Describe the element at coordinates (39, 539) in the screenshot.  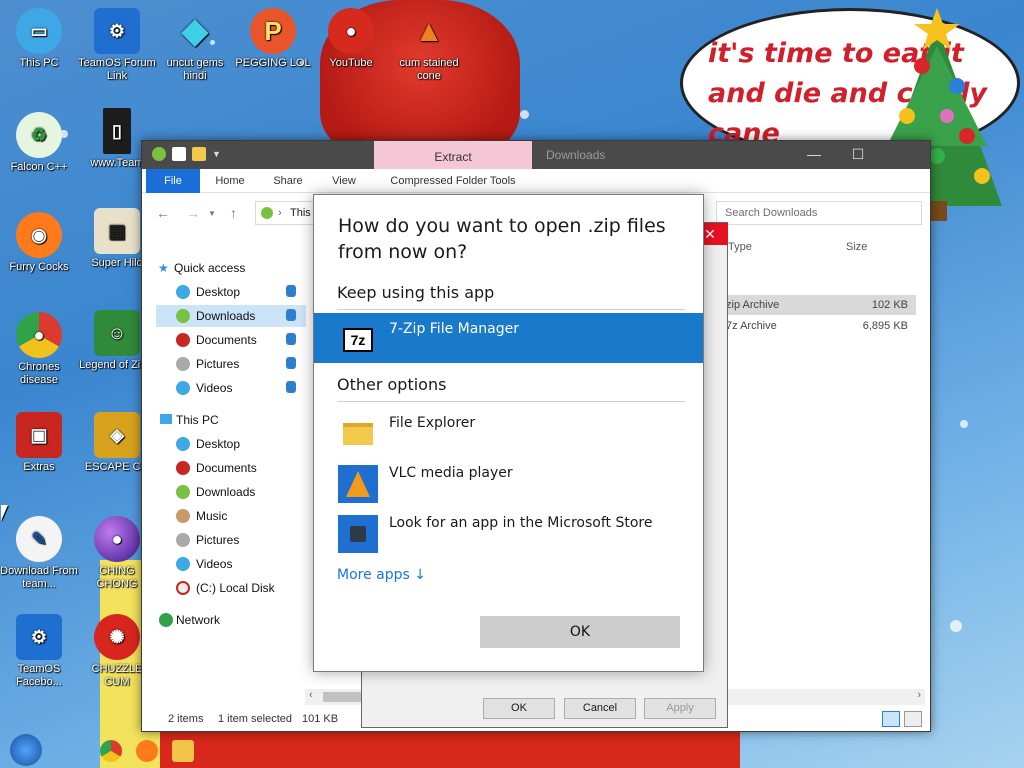
I see `notepad-icon: ✎` at that location.